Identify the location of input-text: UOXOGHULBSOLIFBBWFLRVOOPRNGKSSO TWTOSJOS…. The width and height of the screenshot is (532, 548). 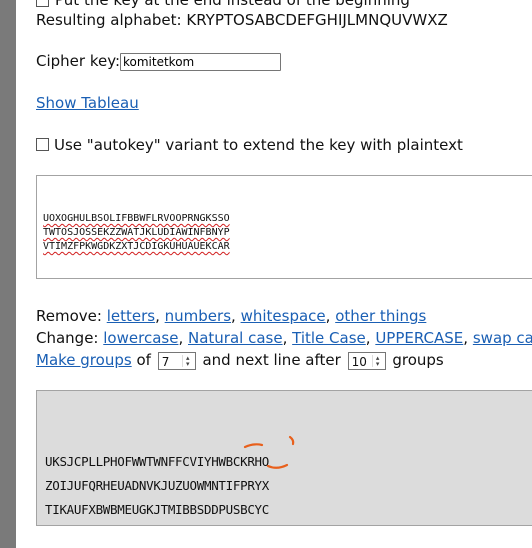
(136, 233).